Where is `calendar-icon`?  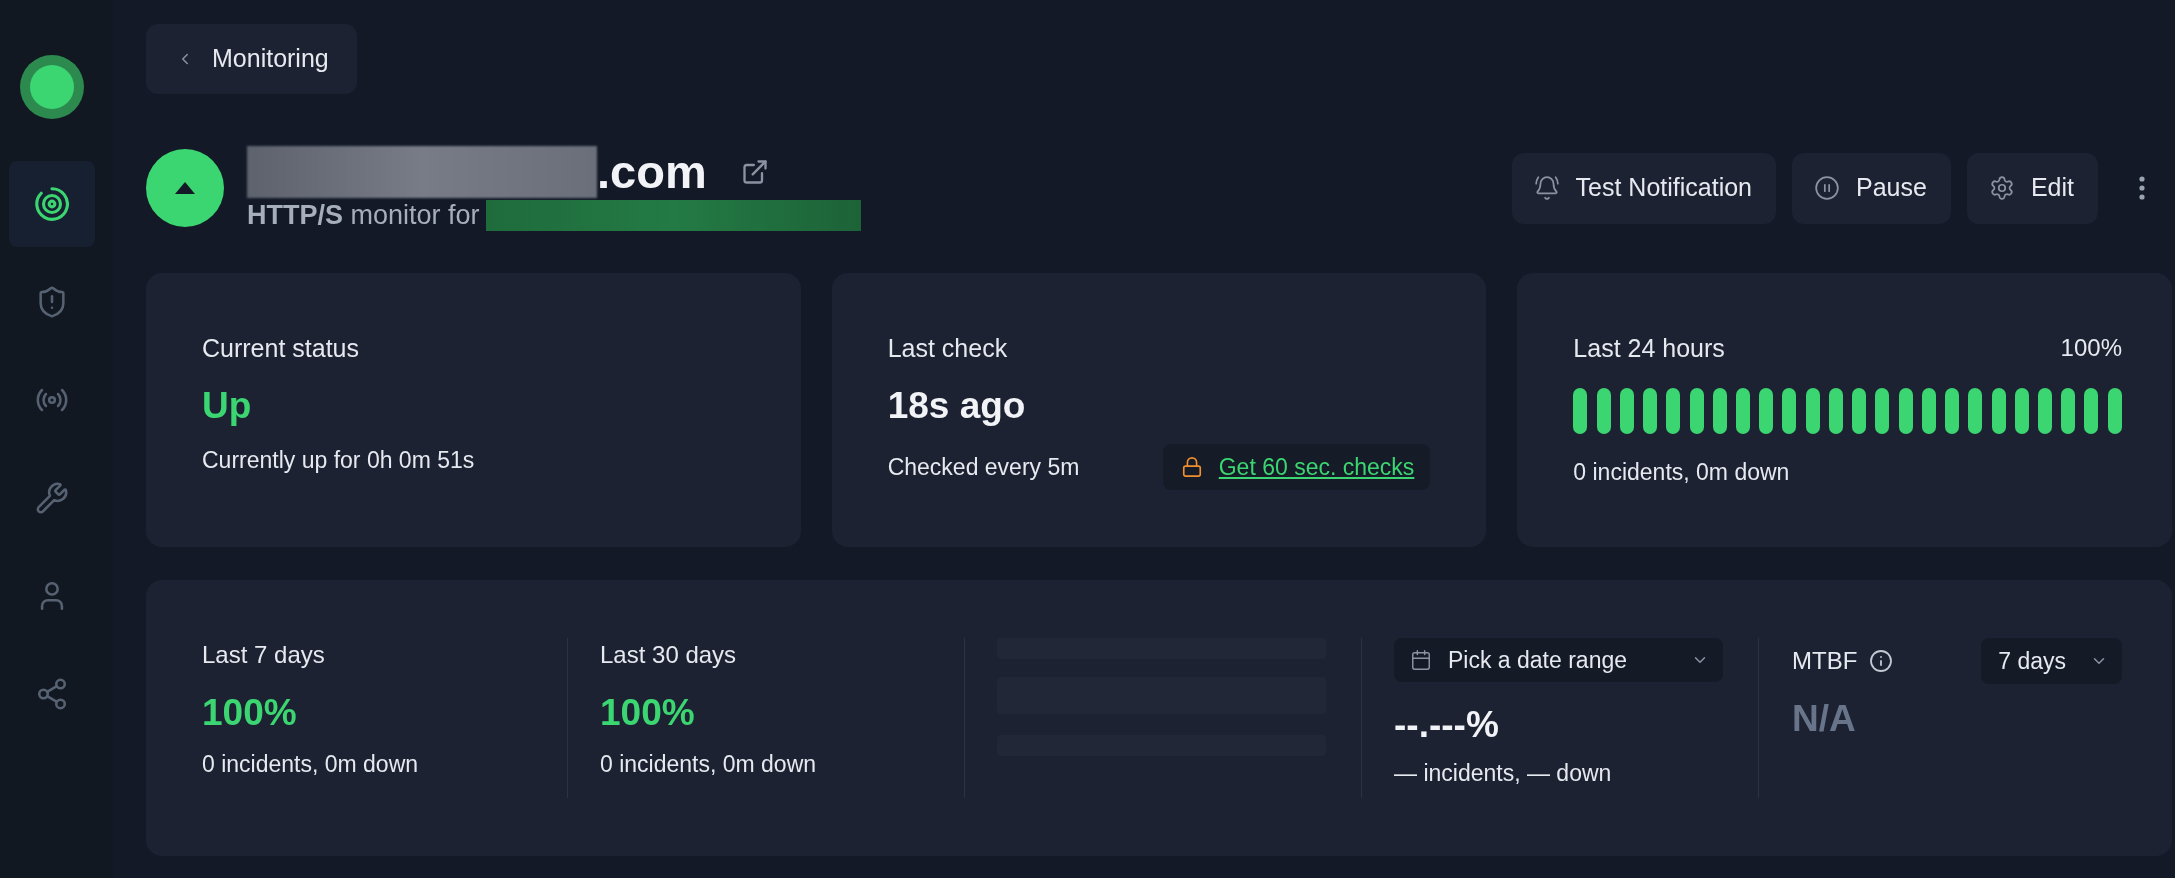
calendar-icon is located at coordinates (1421, 660).